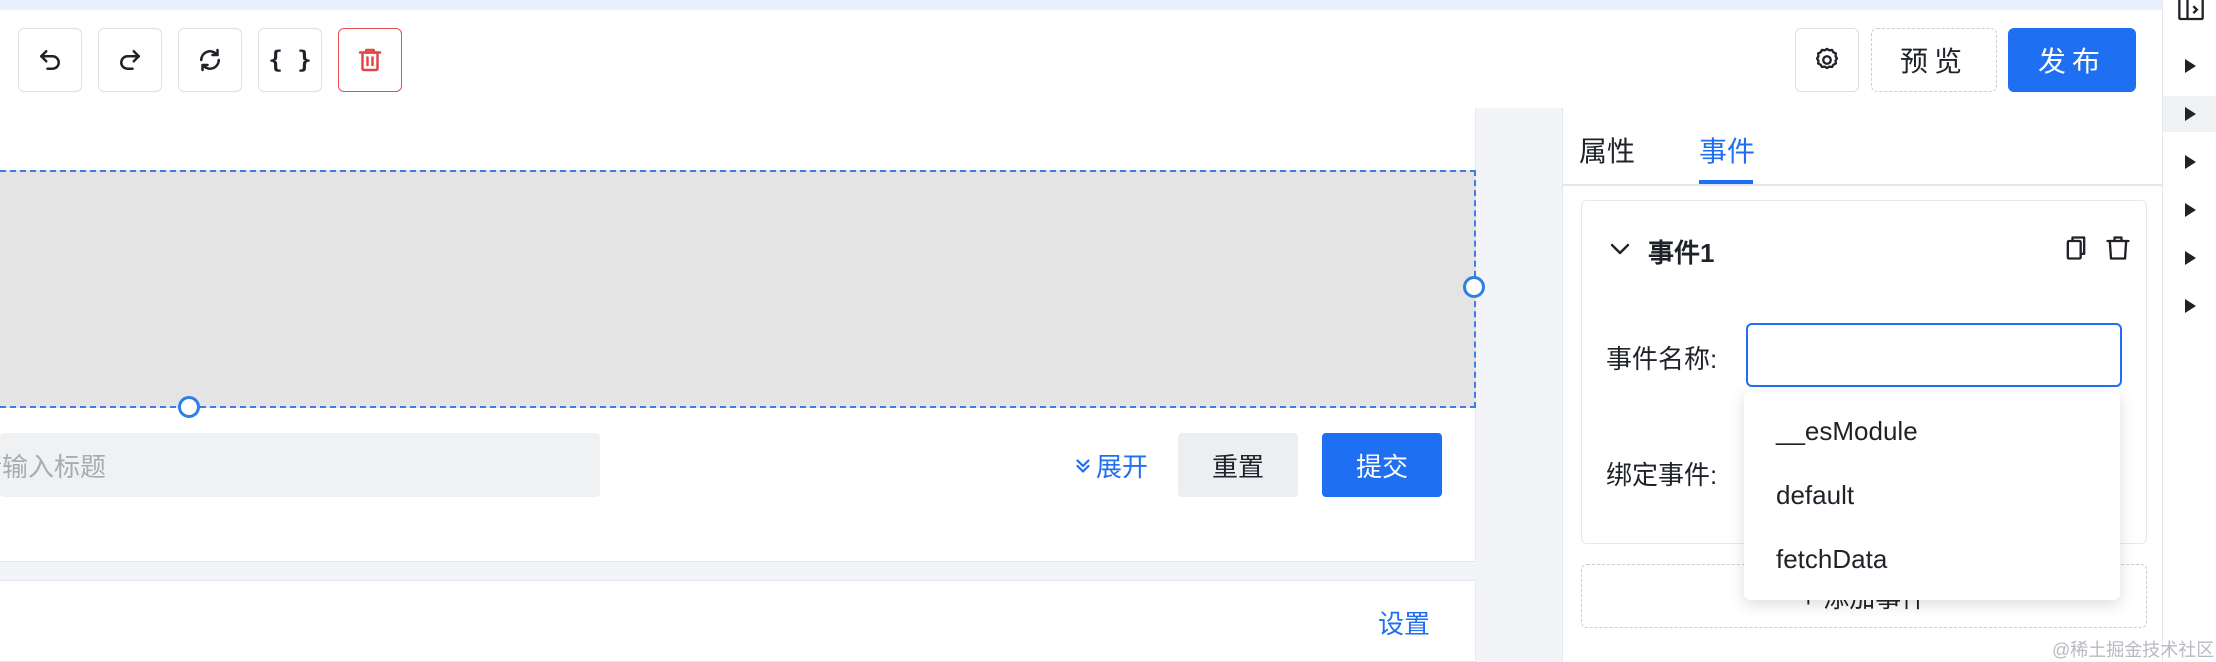  I want to click on undo-button, so click(50, 60).